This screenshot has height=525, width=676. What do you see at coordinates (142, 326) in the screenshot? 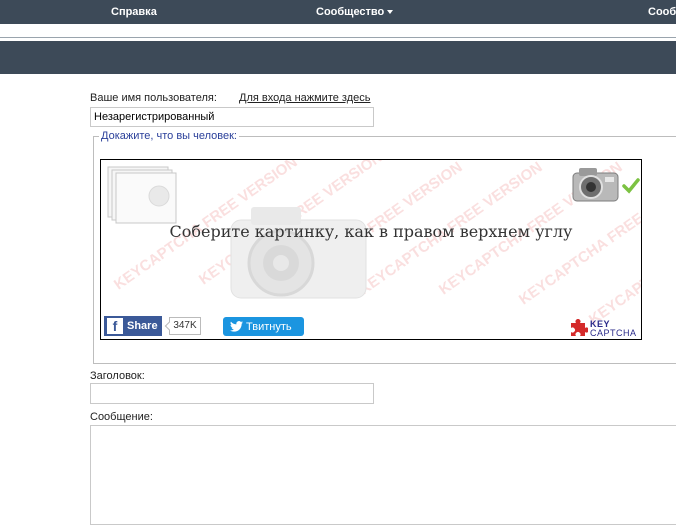
I see `facebook-share-label: Share` at bounding box center [142, 326].